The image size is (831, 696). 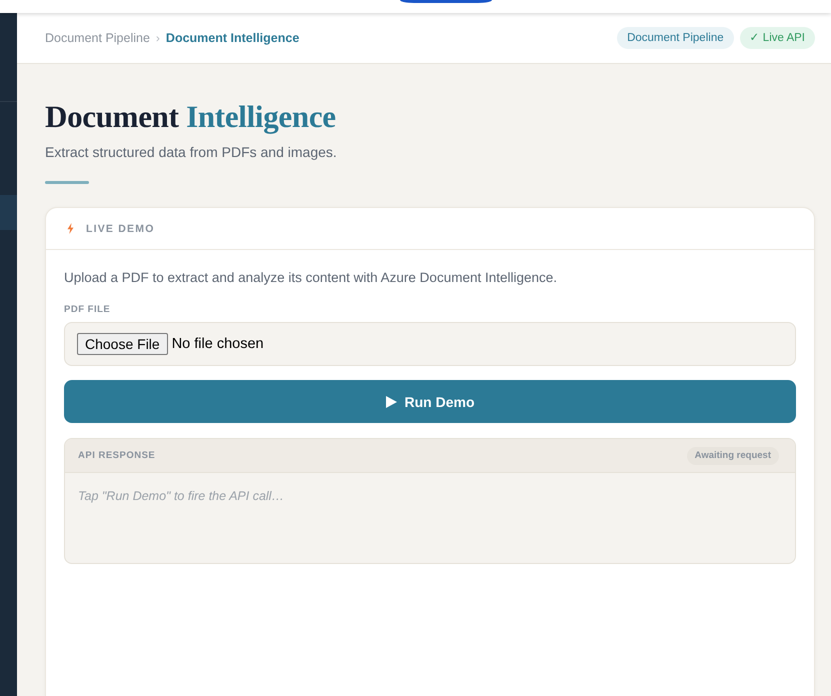 What do you see at coordinates (70, 228) in the screenshot?
I see `lightning-icon` at bounding box center [70, 228].